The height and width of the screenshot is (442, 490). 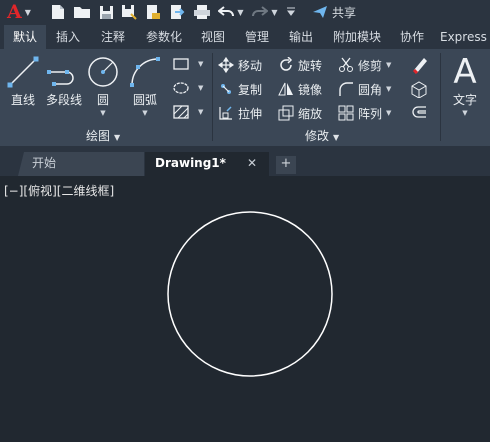 I want to click on tab-default: 默认, so click(x=25, y=37).